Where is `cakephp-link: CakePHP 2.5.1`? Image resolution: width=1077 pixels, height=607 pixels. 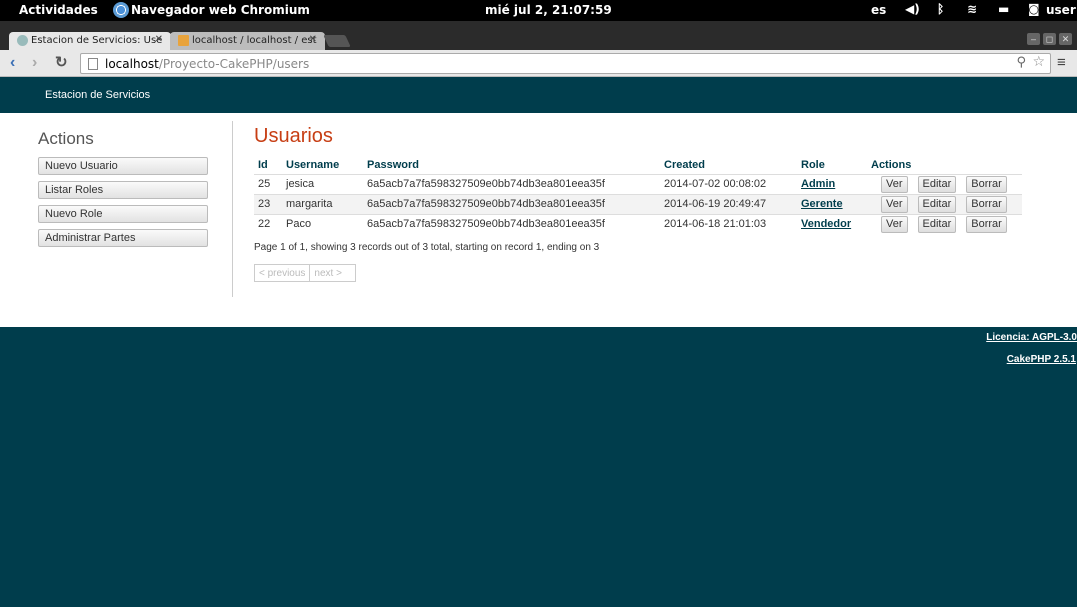
cakephp-link: CakePHP 2.5.1 is located at coordinates (1041, 359).